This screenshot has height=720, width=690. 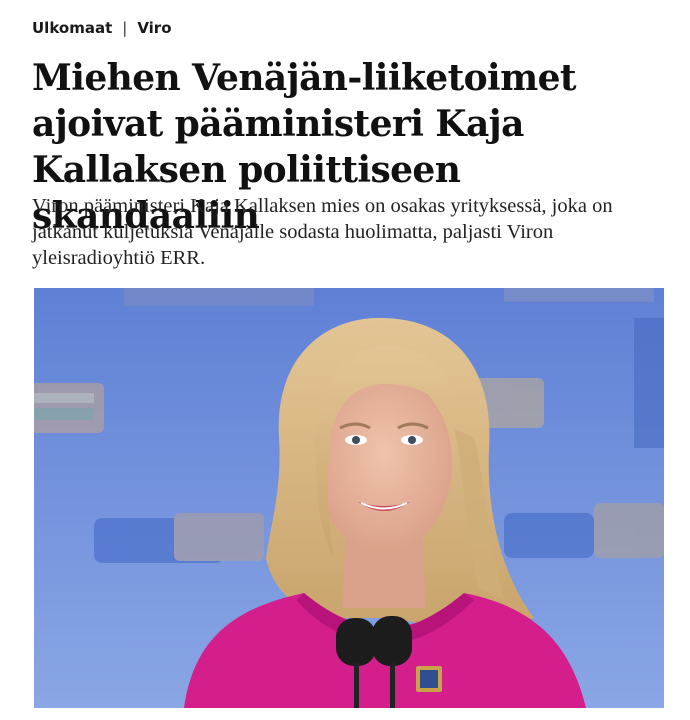 I want to click on photo-caption-edge, so click(x=347, y=716).